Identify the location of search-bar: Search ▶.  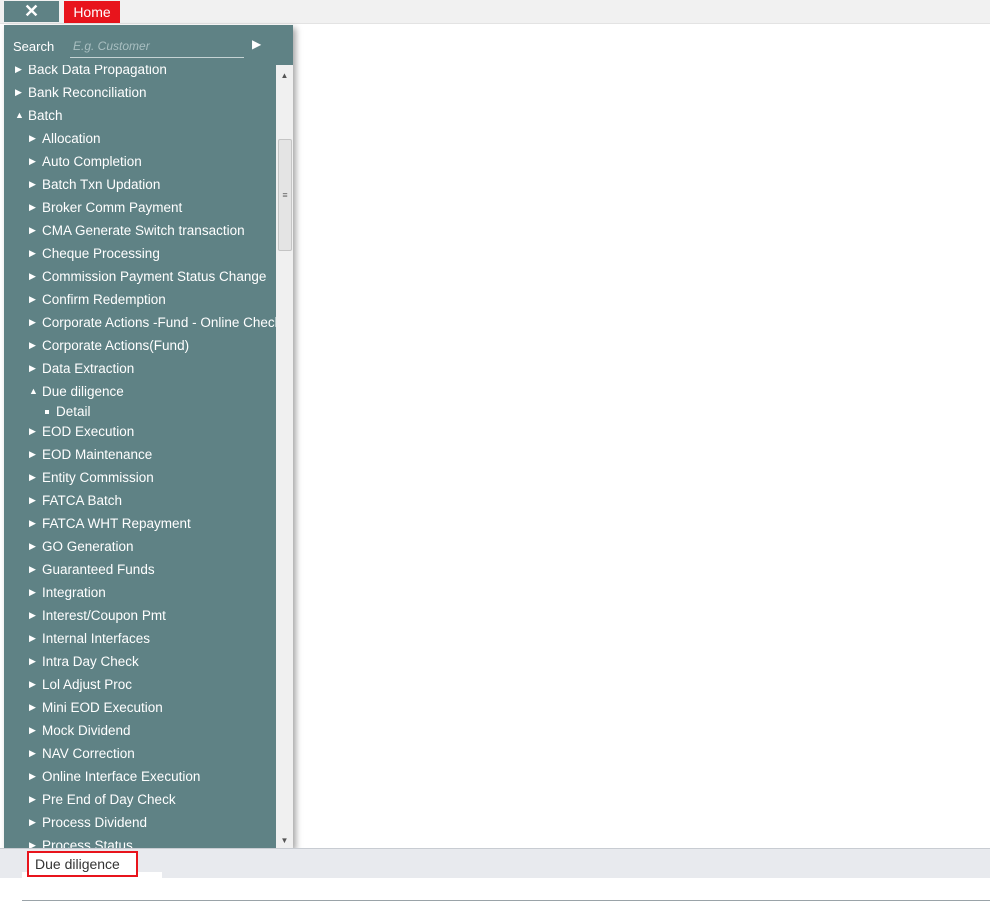
(148, 45).